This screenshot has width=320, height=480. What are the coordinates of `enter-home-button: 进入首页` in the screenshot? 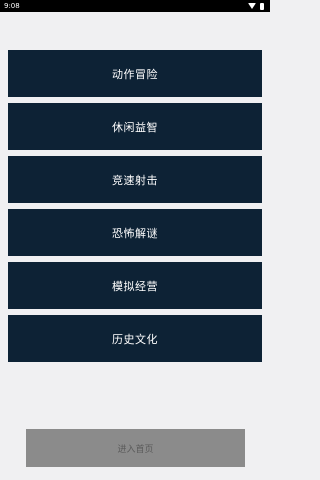 It's located at (135, 448).